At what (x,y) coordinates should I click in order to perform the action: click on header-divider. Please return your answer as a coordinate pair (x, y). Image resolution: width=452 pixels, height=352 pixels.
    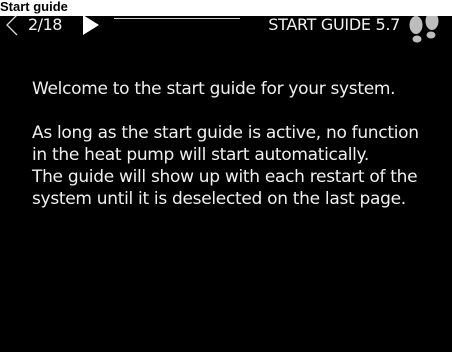
    Looking at the image, I should click on (177, 18).